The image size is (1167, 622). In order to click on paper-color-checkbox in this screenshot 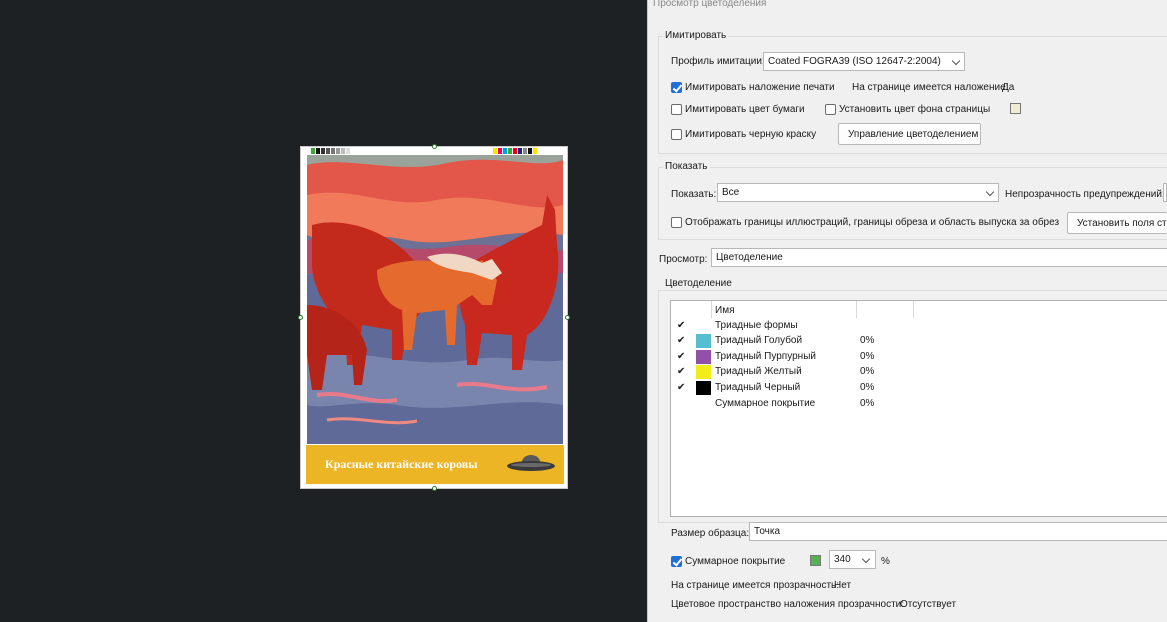, I will do `click(676, 109)`.